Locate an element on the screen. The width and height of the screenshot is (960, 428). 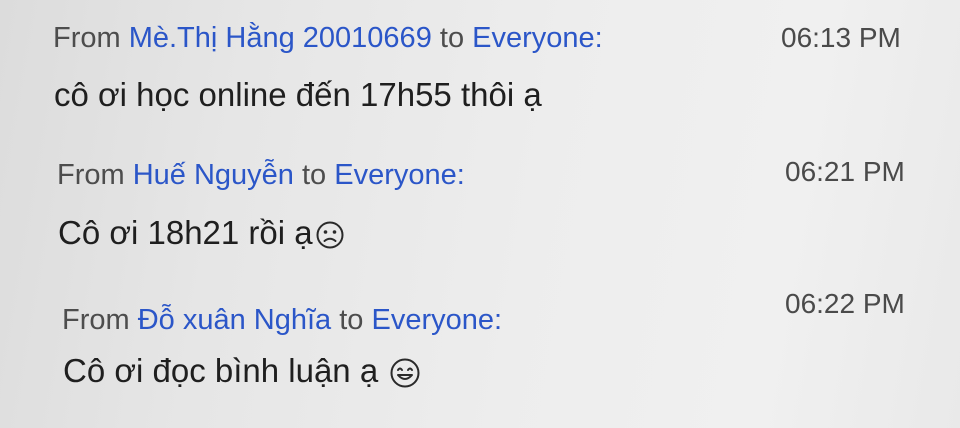
message-text-content: cô ơi học online đến 17h55 thôi ạ is located at coordinates (298, 94).